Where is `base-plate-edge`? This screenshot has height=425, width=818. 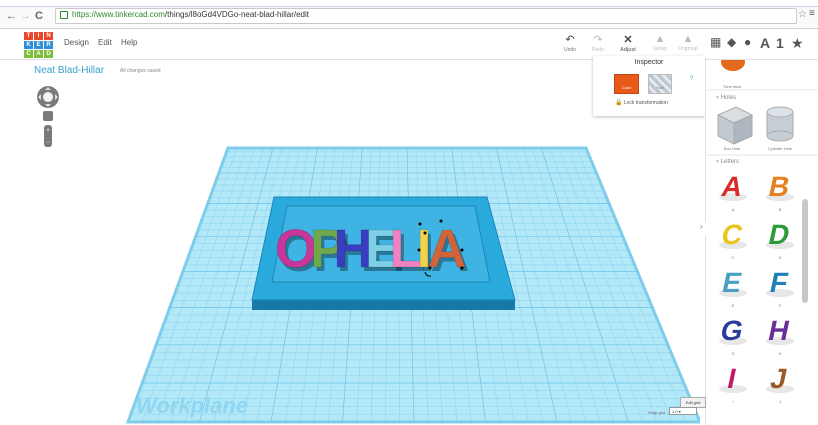
base-plate-edge is located at coordinates (383, 305).